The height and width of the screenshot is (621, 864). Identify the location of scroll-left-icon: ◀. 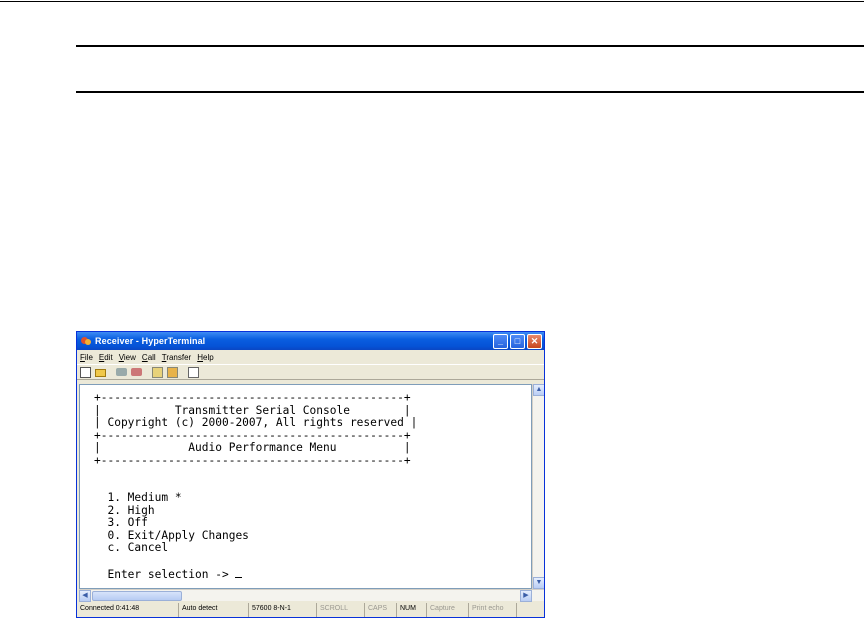
(85, 596).